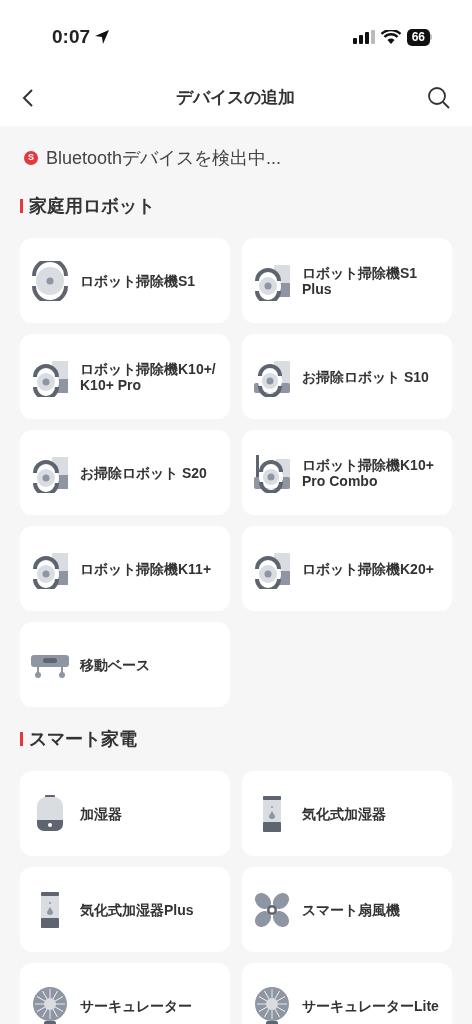 The height and width of the screenshot is (1024, 472). What do you see at coordinates (347, 472) in the screenshot?
I see `device-card: ロボット掃除機K10+ Pro Combo` at bounding box center [347, 472].